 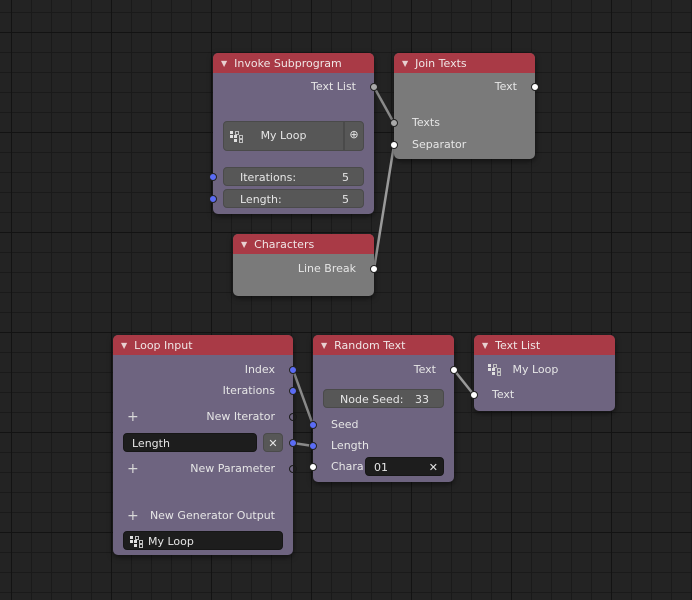 I want to click on new-generator-output-button: New Generator Output, so click(x=203, y=516).